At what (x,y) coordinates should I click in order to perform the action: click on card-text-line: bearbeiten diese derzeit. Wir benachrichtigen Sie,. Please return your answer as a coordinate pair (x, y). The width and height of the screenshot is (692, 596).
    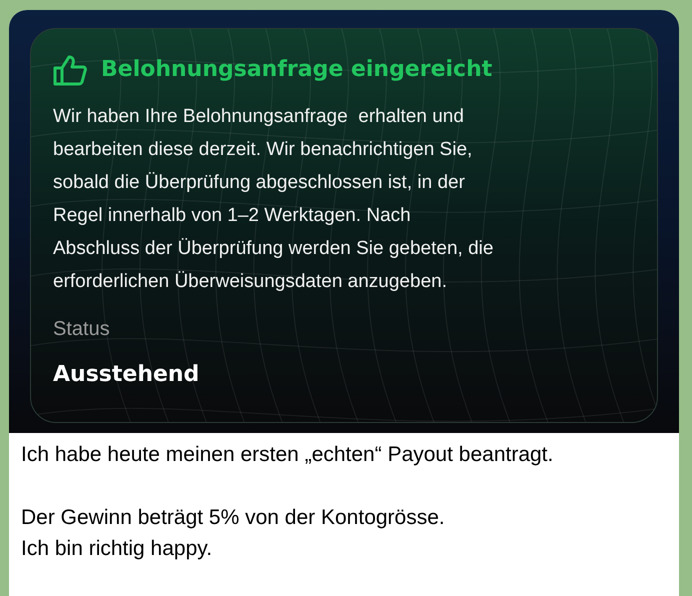
    Looking at the image, I should click on (263, 150).